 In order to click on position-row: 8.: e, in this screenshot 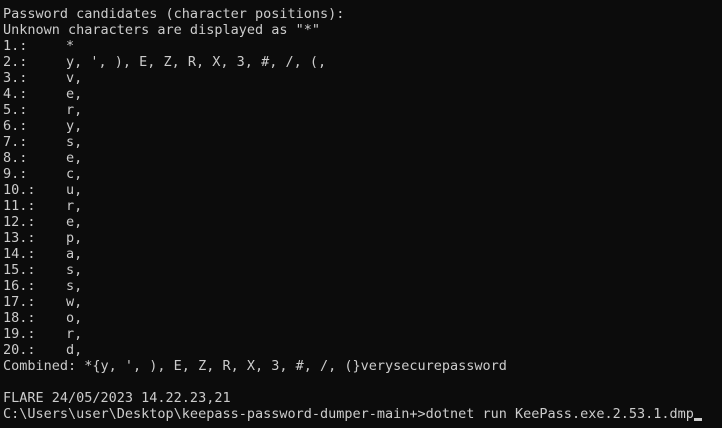, I will do `click(362, 158)`.